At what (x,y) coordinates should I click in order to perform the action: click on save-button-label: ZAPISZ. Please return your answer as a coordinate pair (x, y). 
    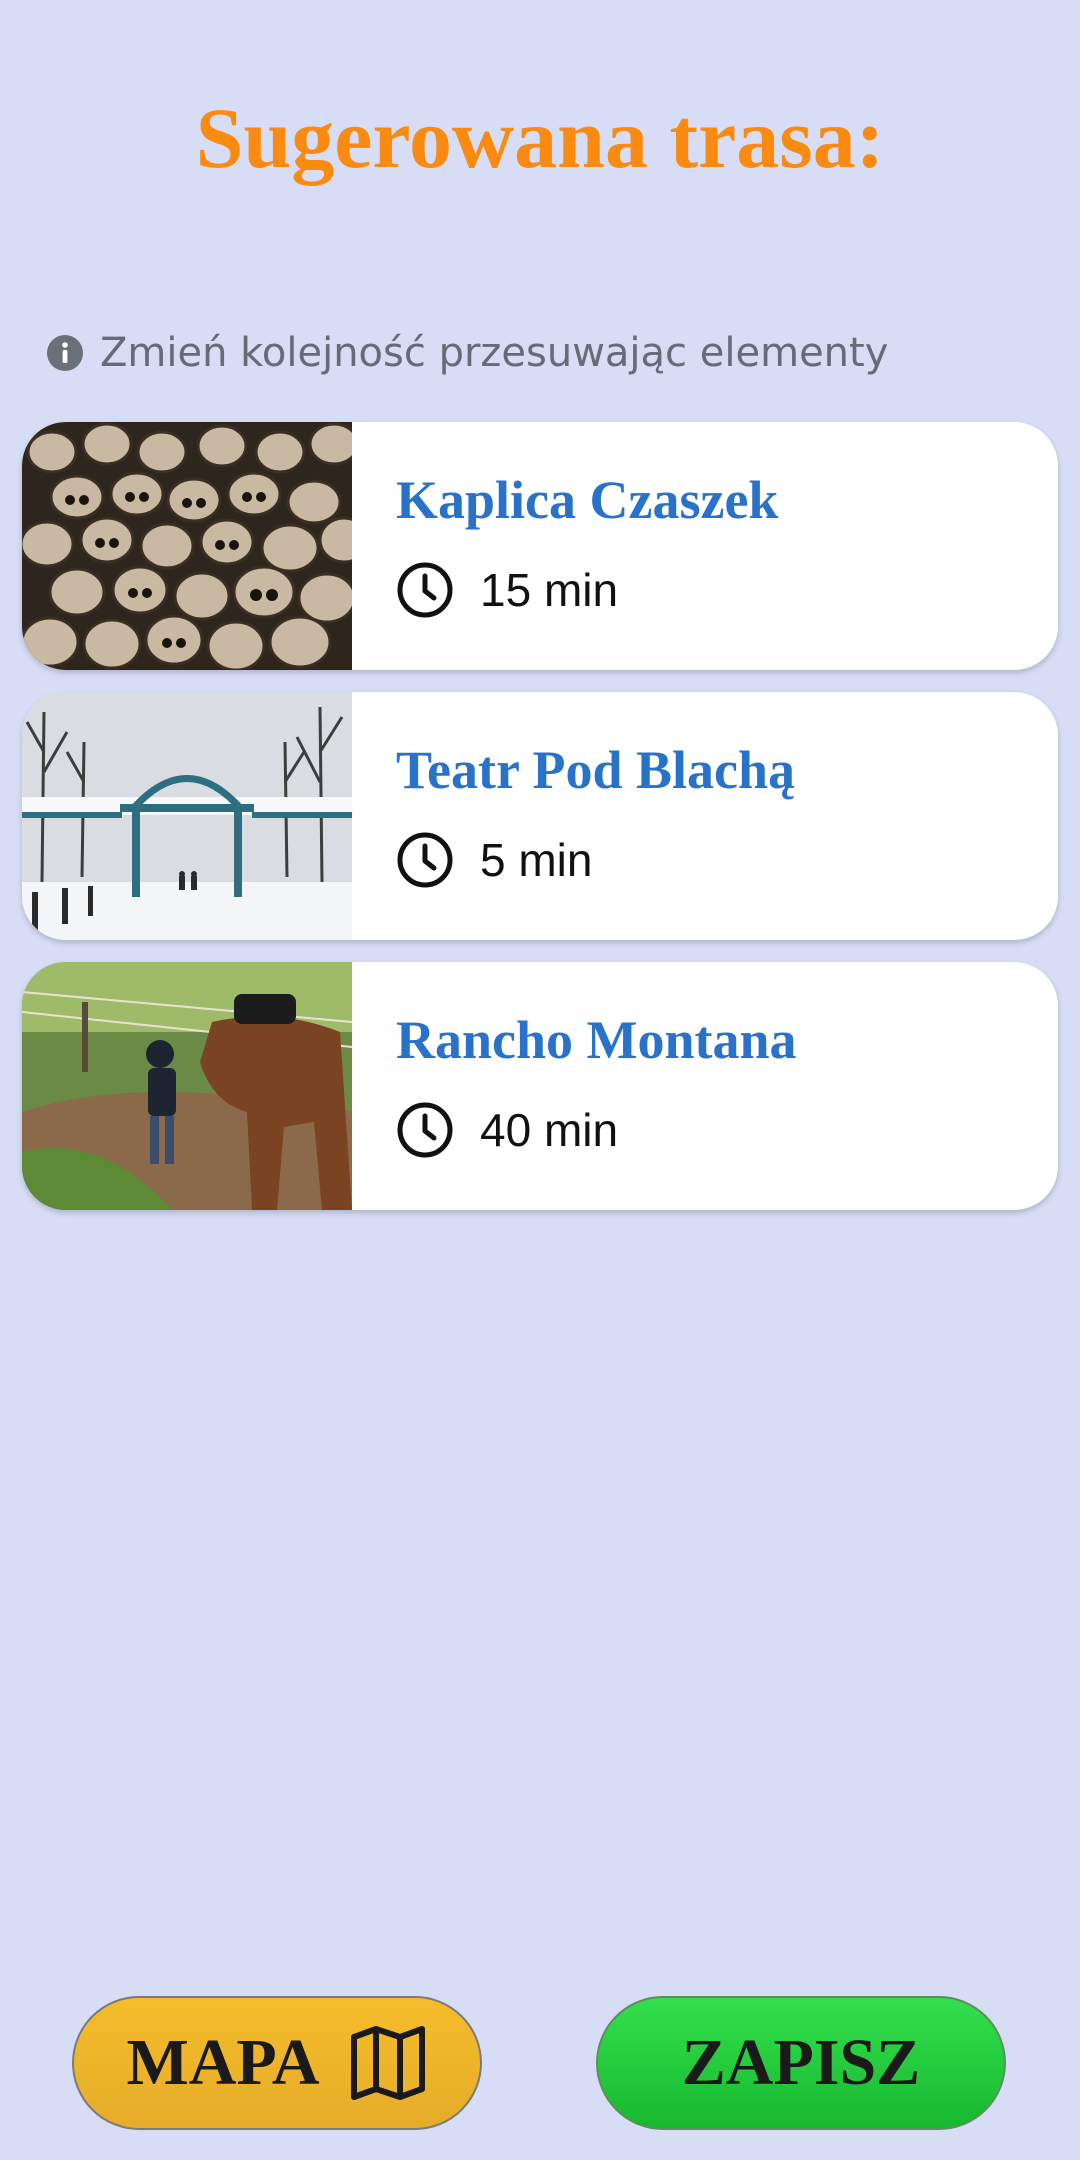
    Looking at the image, I should click on (801, 2062).